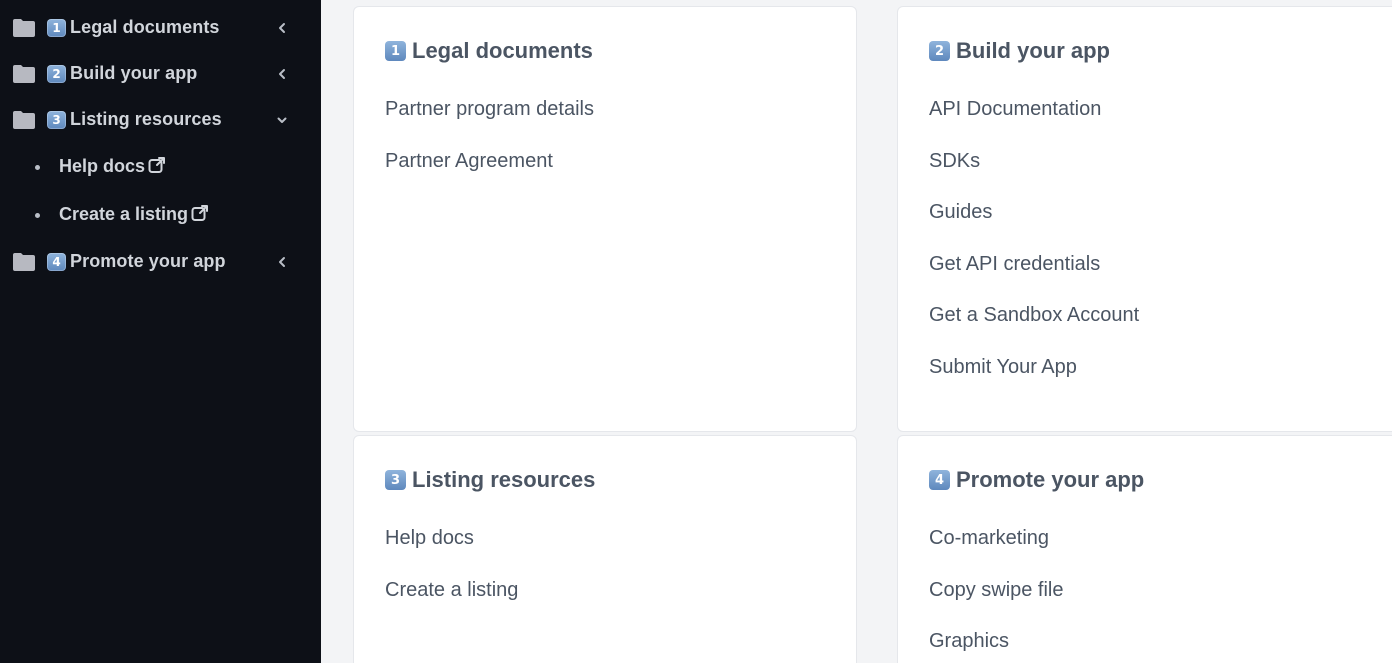 This screenshot has width=1392, height=663. I want to click on card-link: Partner program details, so click(489, 109).